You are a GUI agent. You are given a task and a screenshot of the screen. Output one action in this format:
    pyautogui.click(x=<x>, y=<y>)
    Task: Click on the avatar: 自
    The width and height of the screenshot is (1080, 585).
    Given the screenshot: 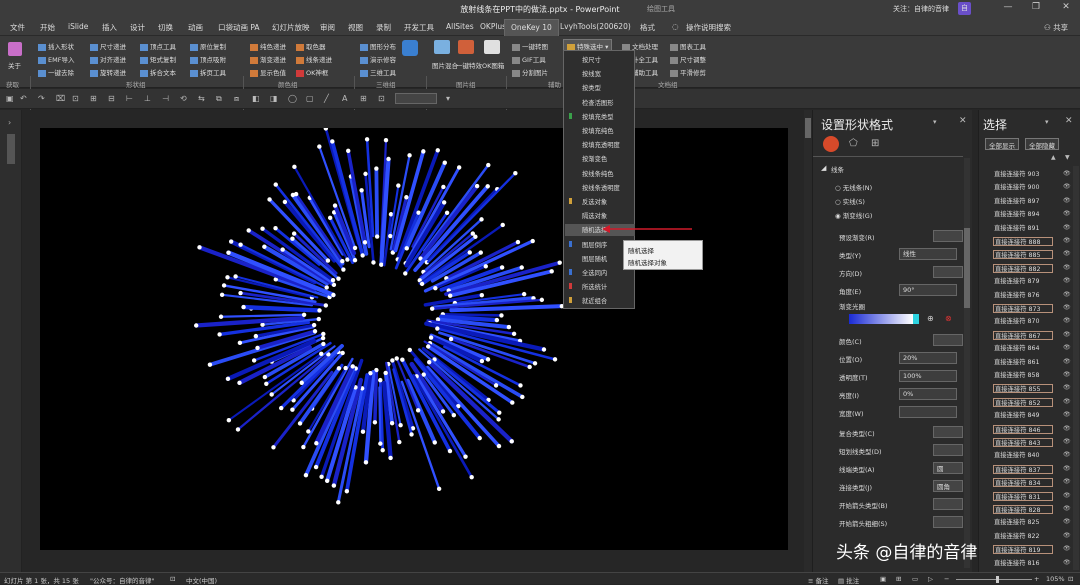 What is the action you would take?
    pyautogui.click(x=964, y=8)
    